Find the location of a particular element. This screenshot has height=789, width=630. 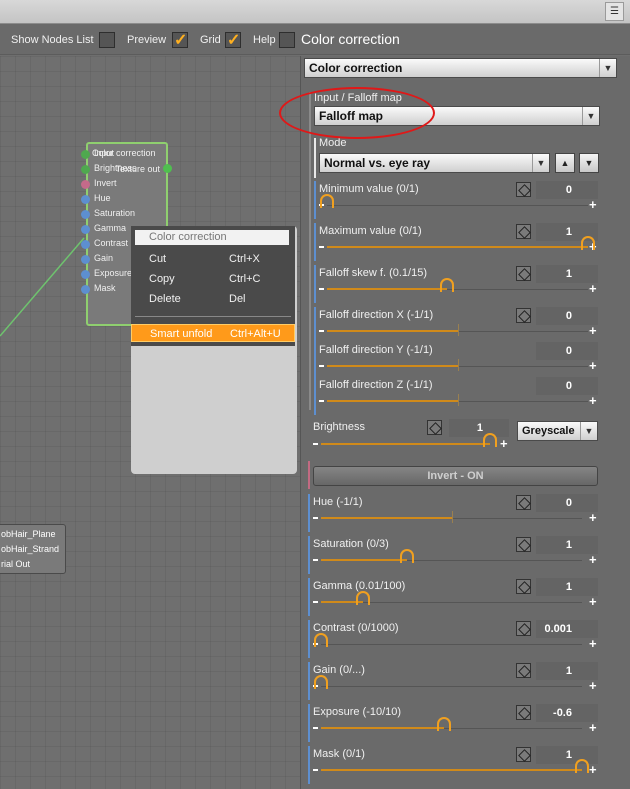

falloff-param-label: Falloff skew f. (0.1/15) is located at coordinates (373, 273).